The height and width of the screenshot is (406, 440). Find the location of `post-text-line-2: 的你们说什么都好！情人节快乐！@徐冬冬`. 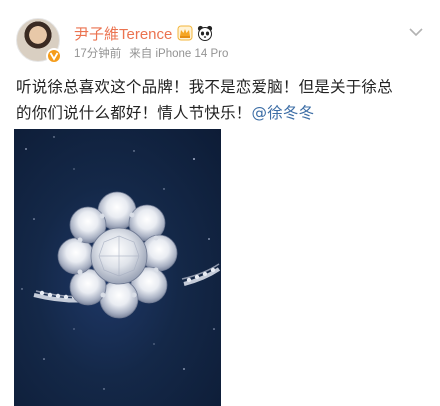

post-text-line-2: 的你们说什么都好！情人节快乐！@徐冬冬 is located at coordinates (222, 113).